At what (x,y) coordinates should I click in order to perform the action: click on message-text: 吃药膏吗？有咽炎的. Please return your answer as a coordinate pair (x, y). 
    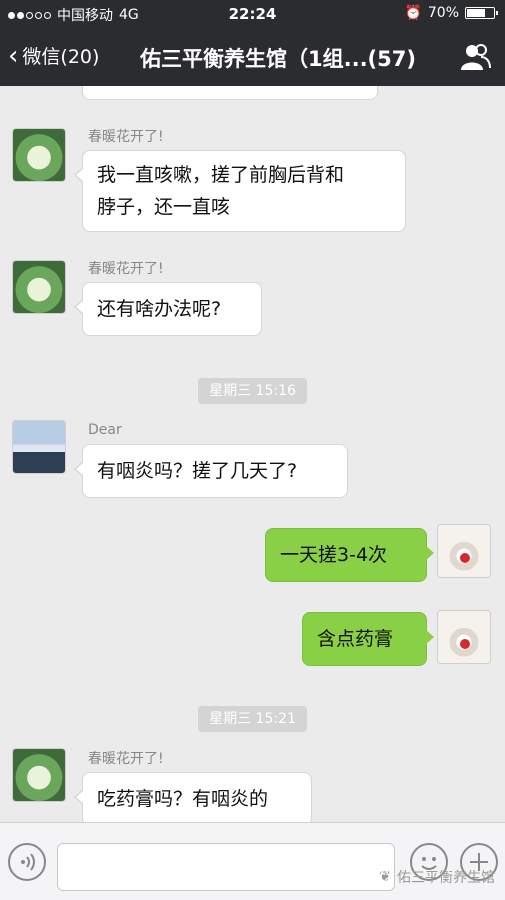
    Looking at the image, I should click on (183, 799).